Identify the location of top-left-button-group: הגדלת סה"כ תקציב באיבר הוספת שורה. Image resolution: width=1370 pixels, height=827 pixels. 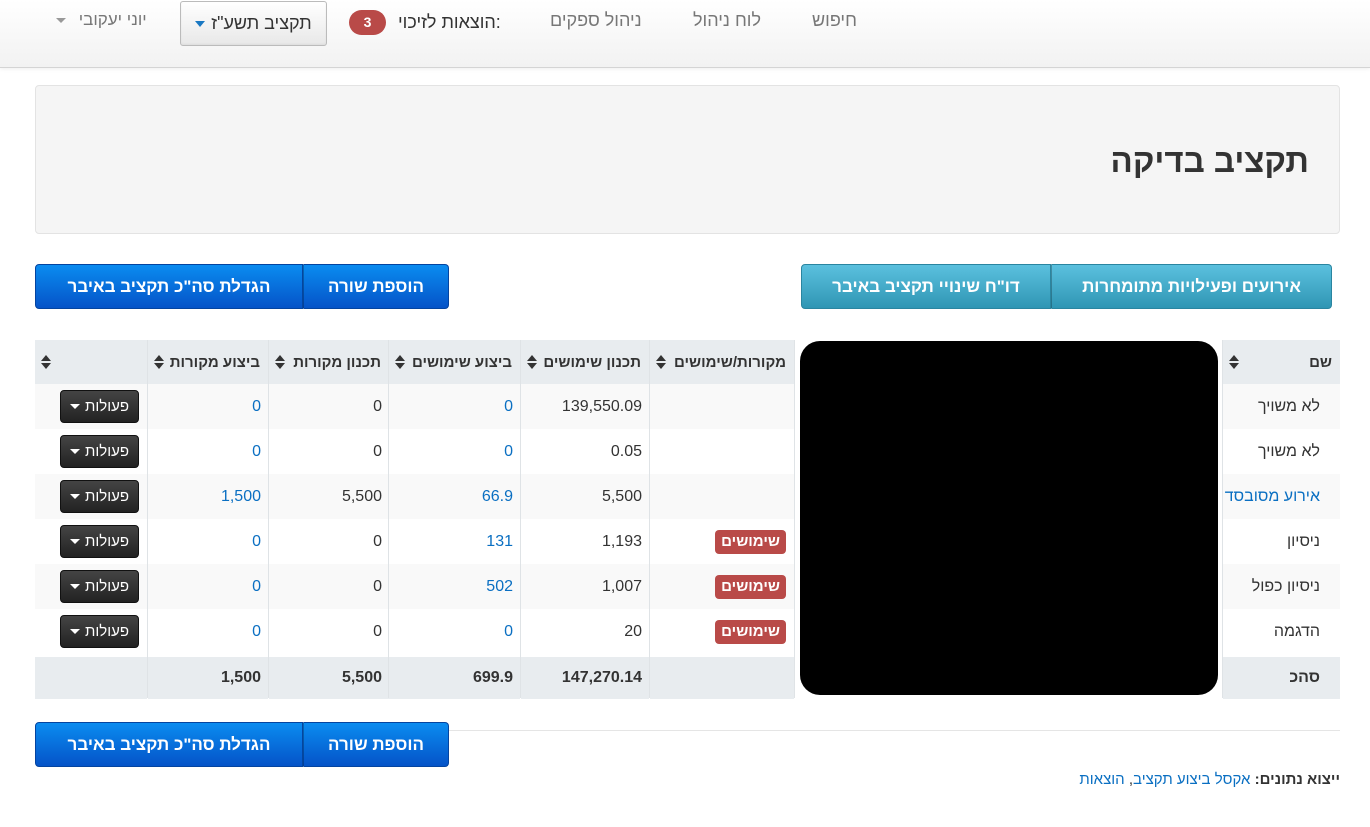
(242, 286).